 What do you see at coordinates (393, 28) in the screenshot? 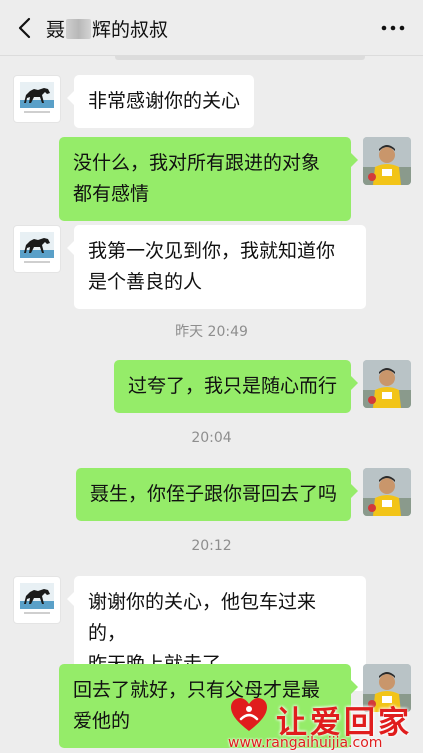
I see `more-dots-icon` at bounding box center [393, 28].